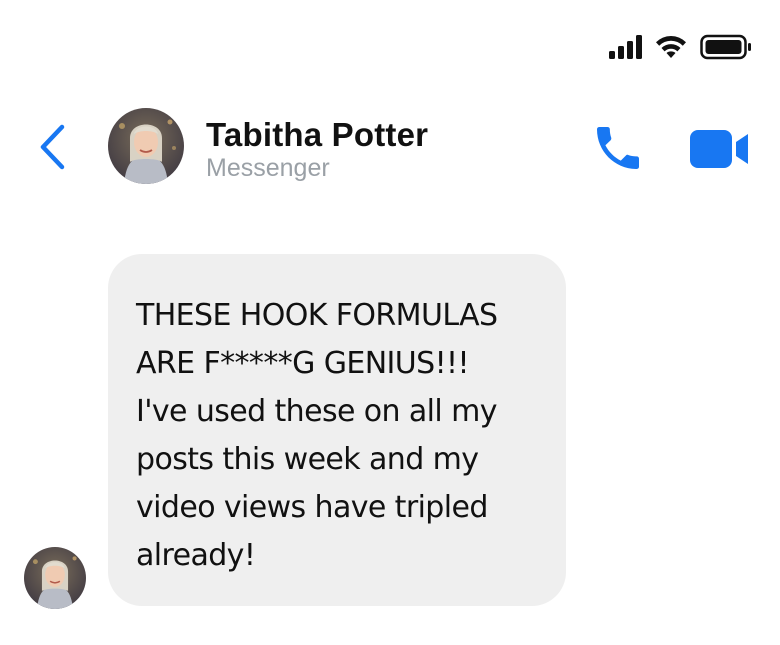 This screenshot has width=780, height=645. I want to click on sender-avatar, so click(55, 578).